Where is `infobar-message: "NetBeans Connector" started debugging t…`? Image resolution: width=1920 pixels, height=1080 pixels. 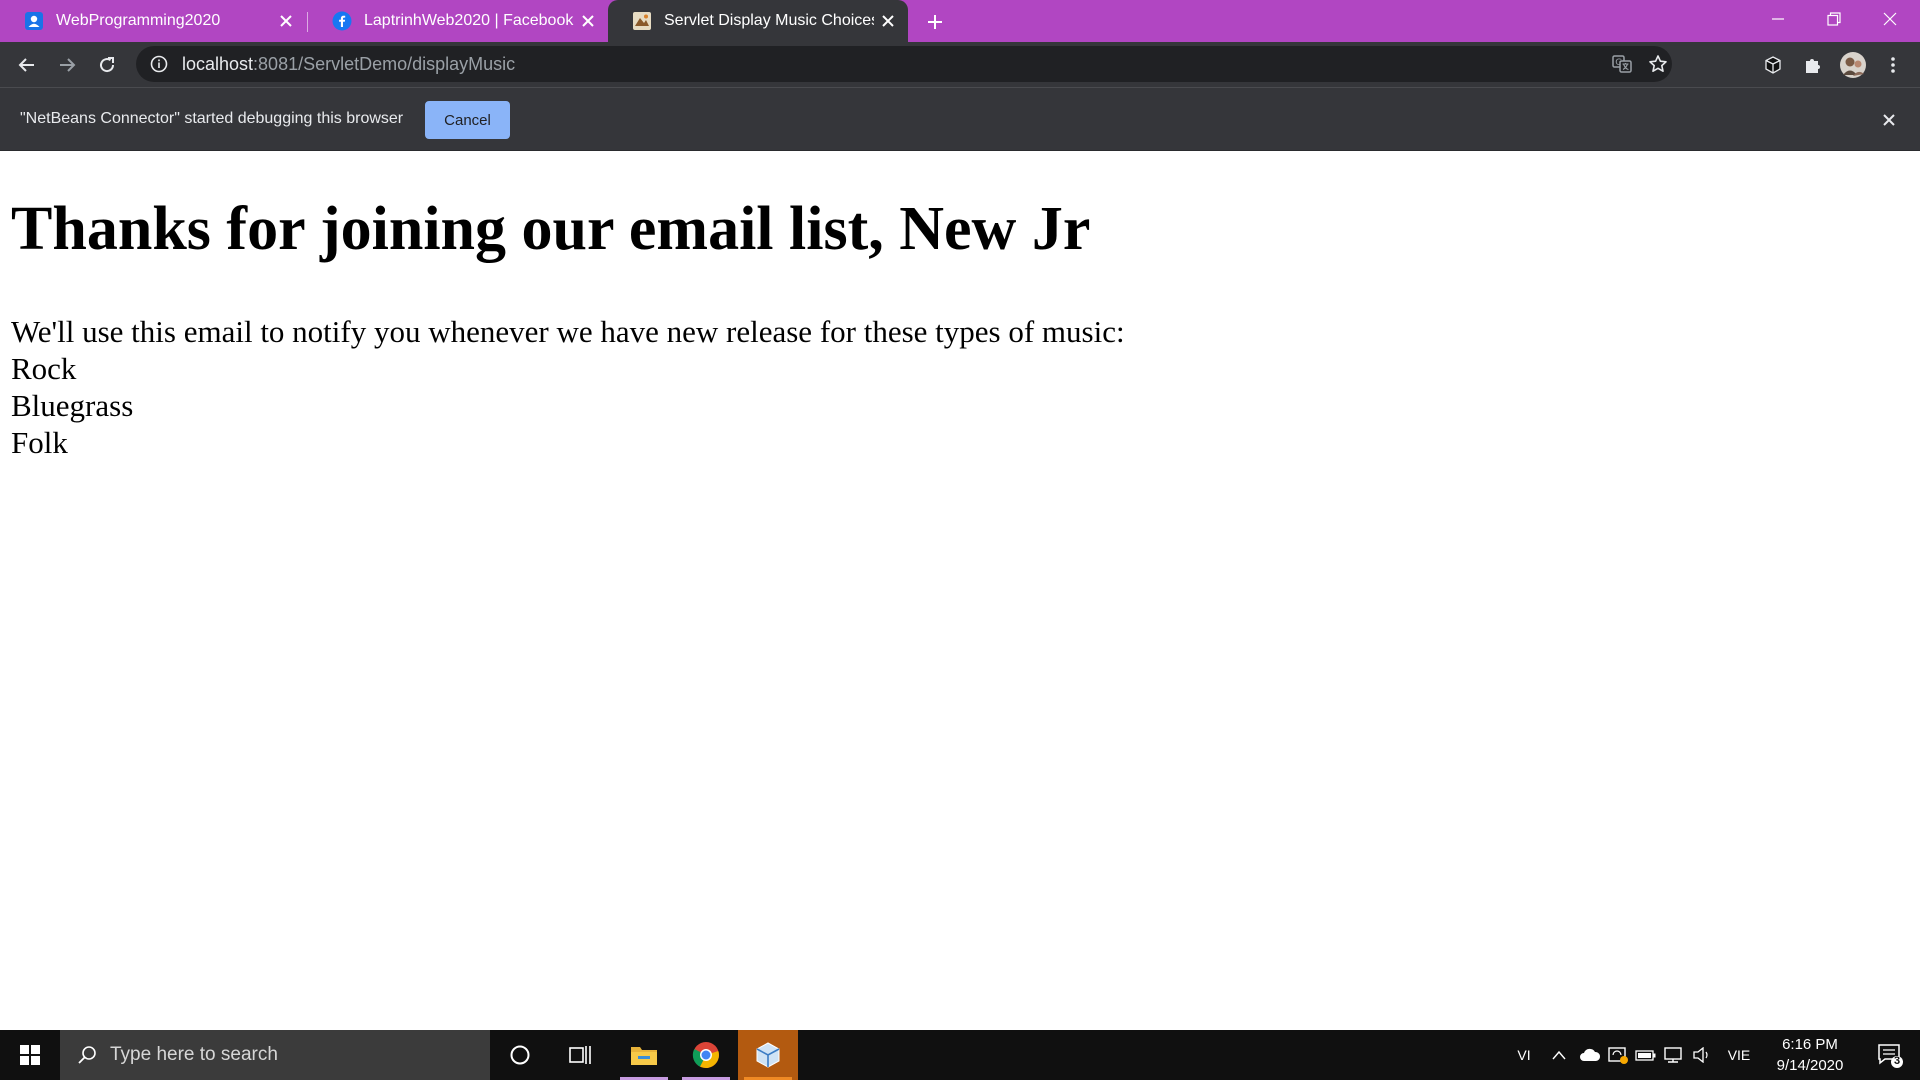
infobar-message: "NetBeans Connector" started debugging t… is located at coordinates (212, 118).